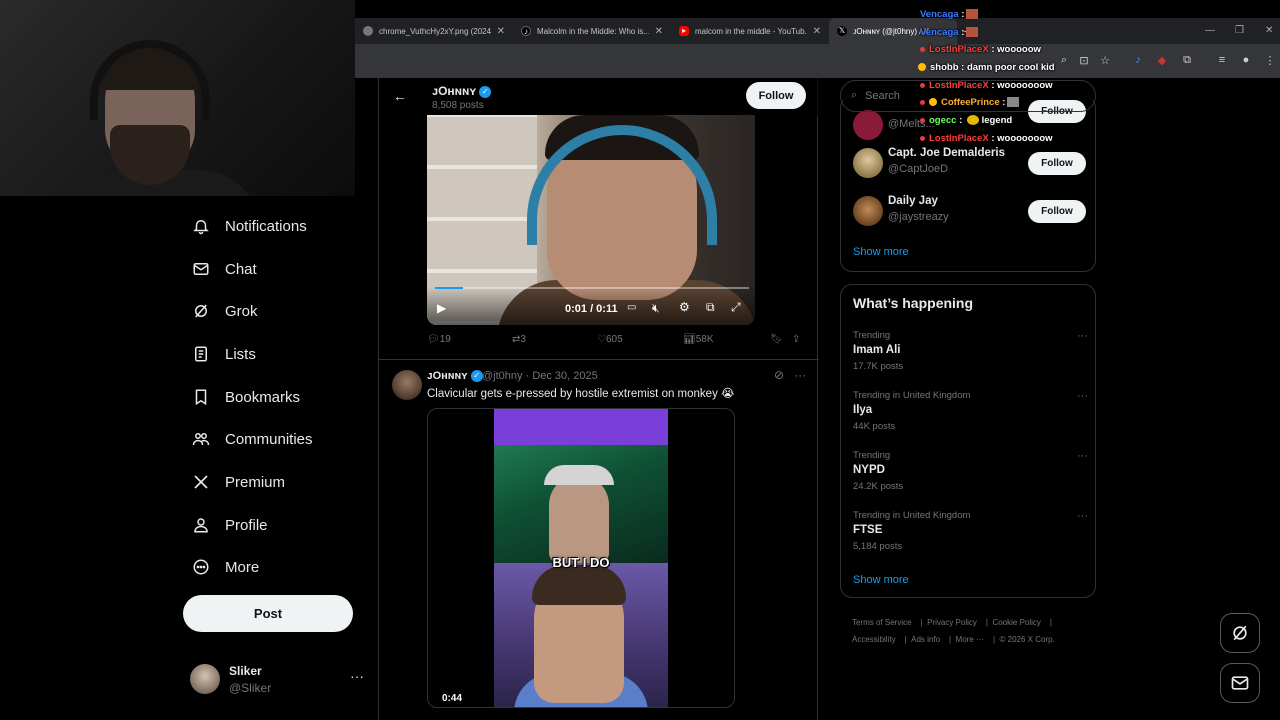 Image resolution: width=1280 pixels, height=720 pixels. I want to click on repost-button: ⇄ 3, so click(519, 339).